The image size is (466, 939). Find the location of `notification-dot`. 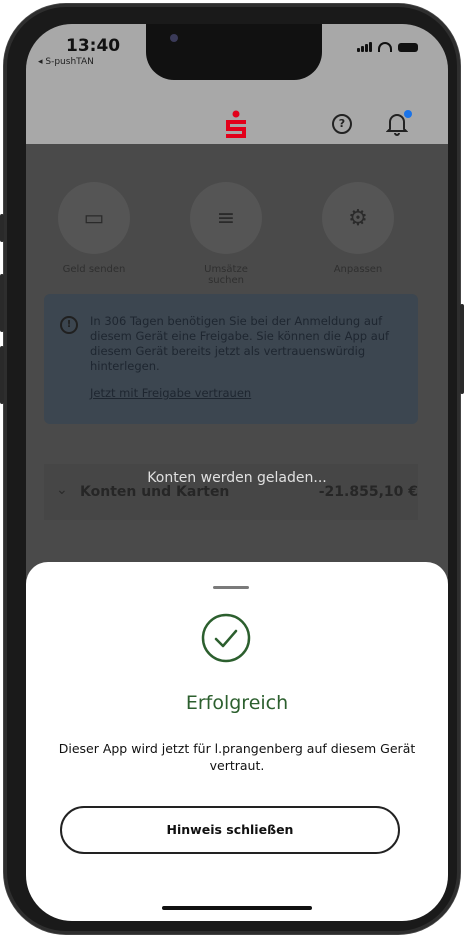

notification-dot is located at coordinates (408, 114).